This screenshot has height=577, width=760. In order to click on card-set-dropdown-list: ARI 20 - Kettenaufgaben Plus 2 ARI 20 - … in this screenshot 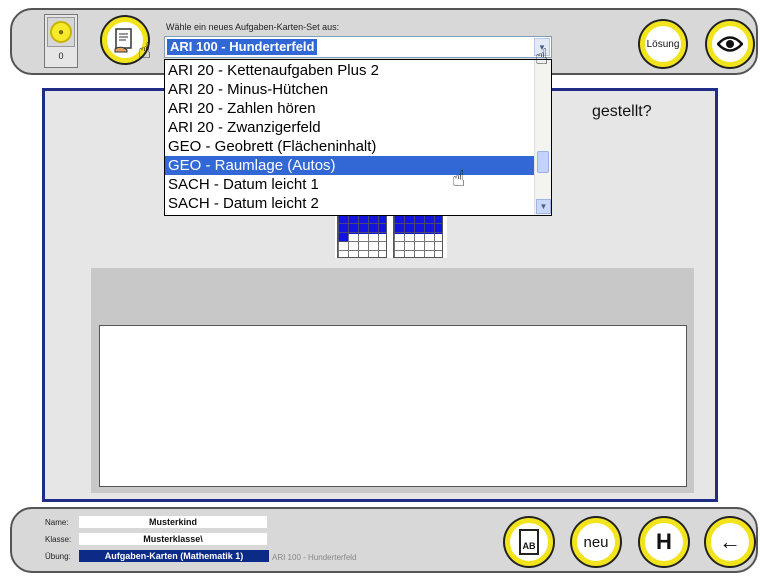, I will do `click(358, 137)`.